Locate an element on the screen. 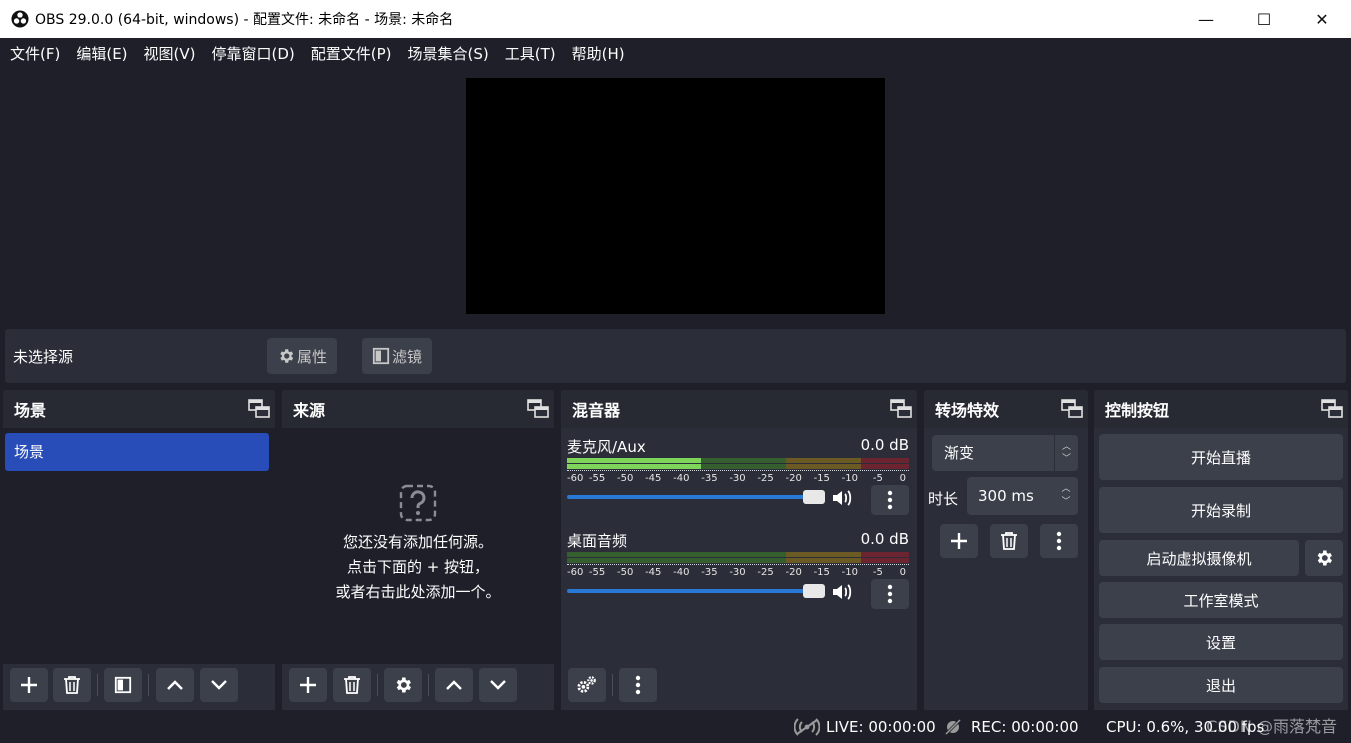  mixer-menu-button is located at coordinates (638, 685).